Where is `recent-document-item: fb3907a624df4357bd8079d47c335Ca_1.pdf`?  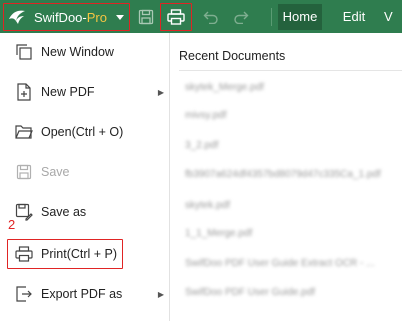
recent-document-item: fb3907a624df4357bd8079d47c335Ca_1.pdf is located at coordinates (283, 174).